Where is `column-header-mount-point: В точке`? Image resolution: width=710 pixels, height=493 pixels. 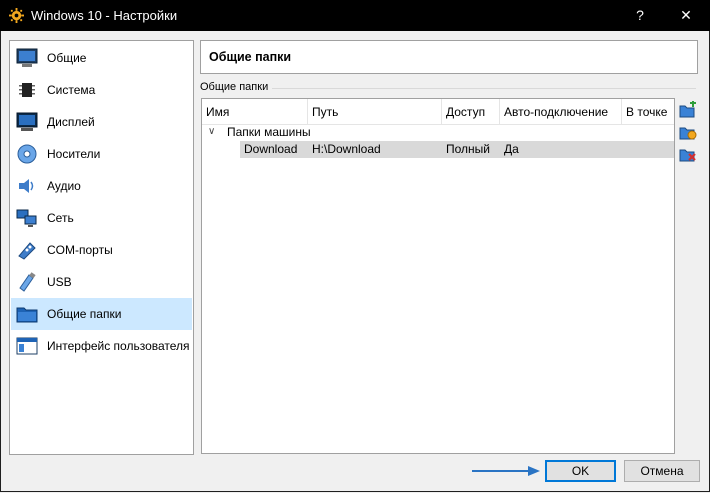 column-header-mount-point: В точке is located at coordinates (648, 111).